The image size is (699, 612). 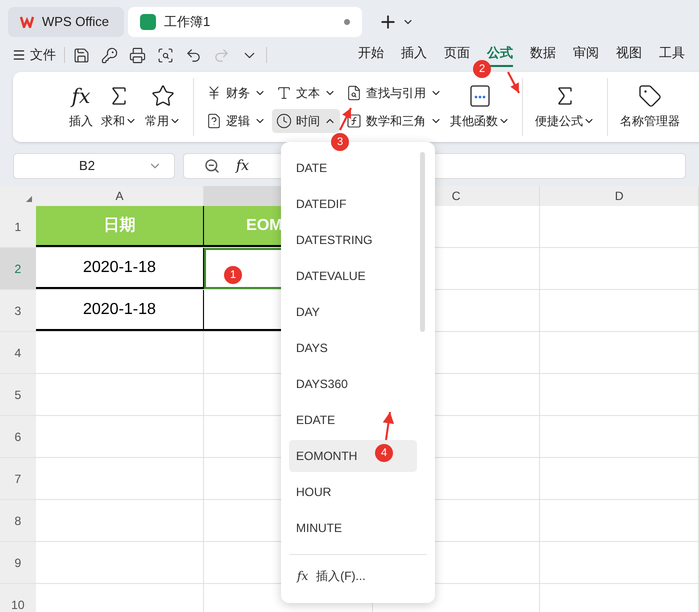 What do you see at coordinates (120, 226) in the screenshot?
I see `header-cell: 日期` at bounding box center [120, 226].